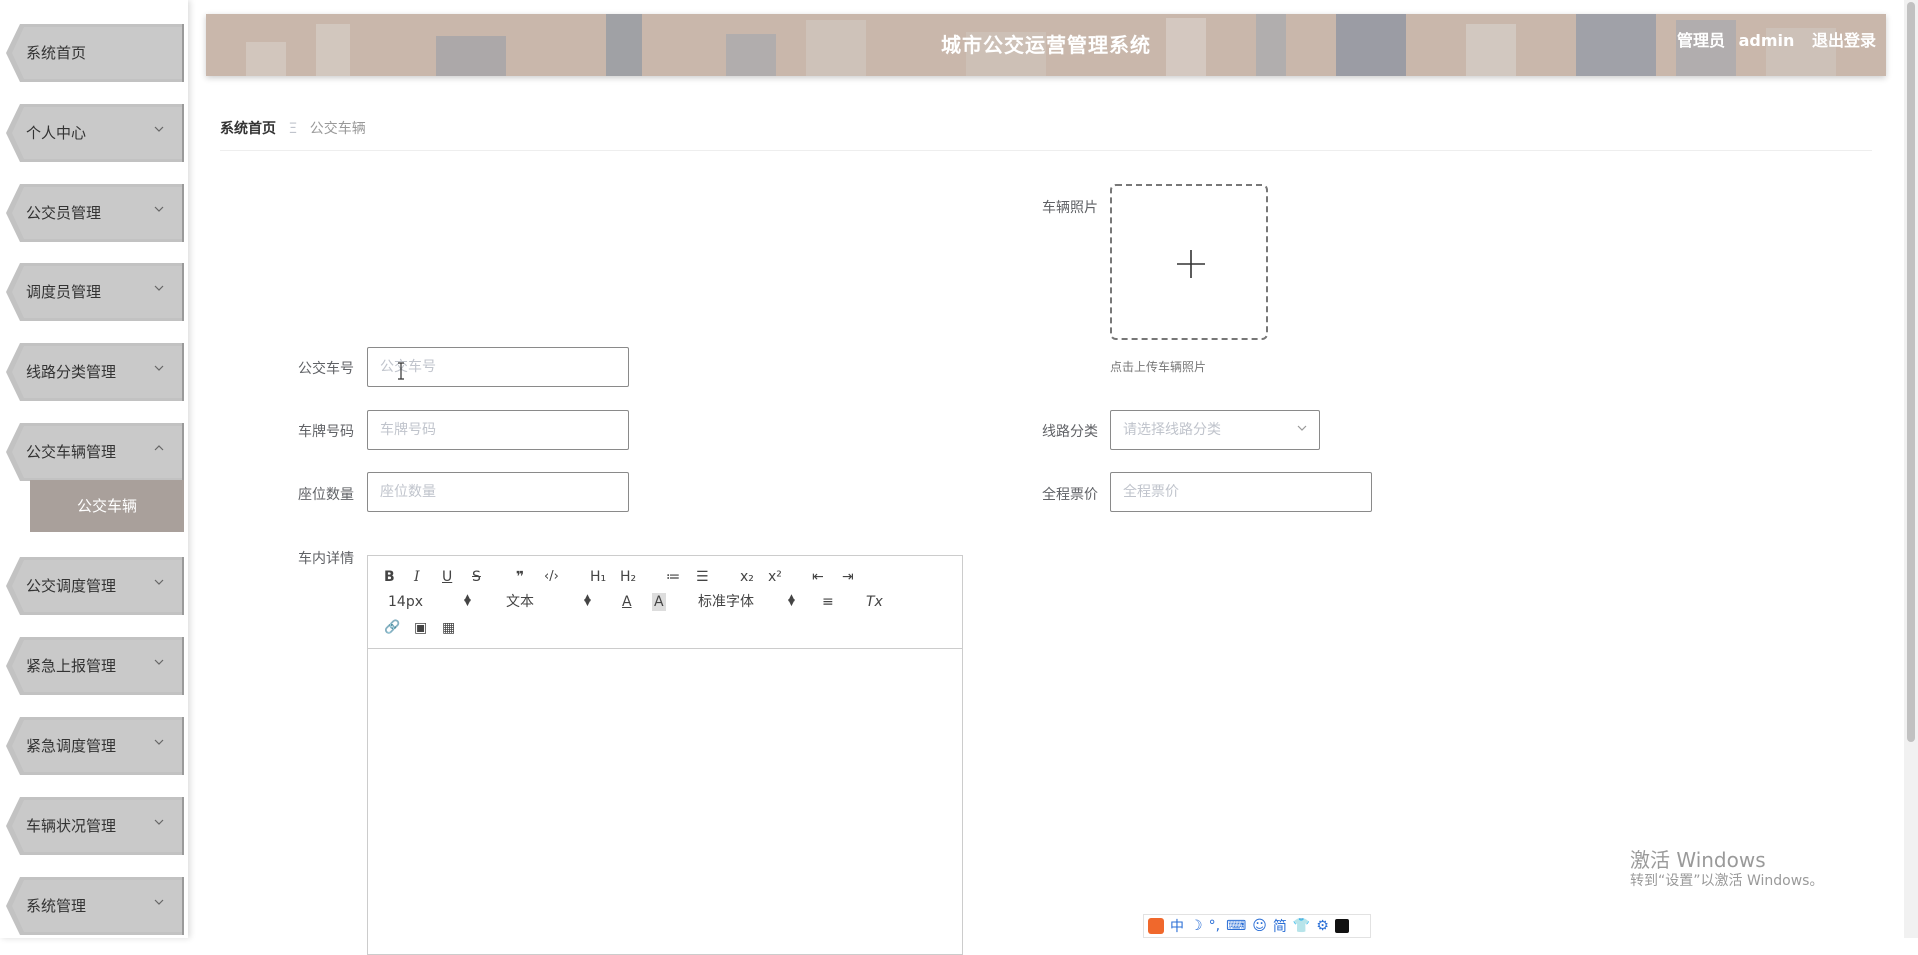 The width and height of the screenshot is (1918, 955). Describe the element at coordinates (159, 448) in the screenshot. I see `chevron-up-icon` at that location.